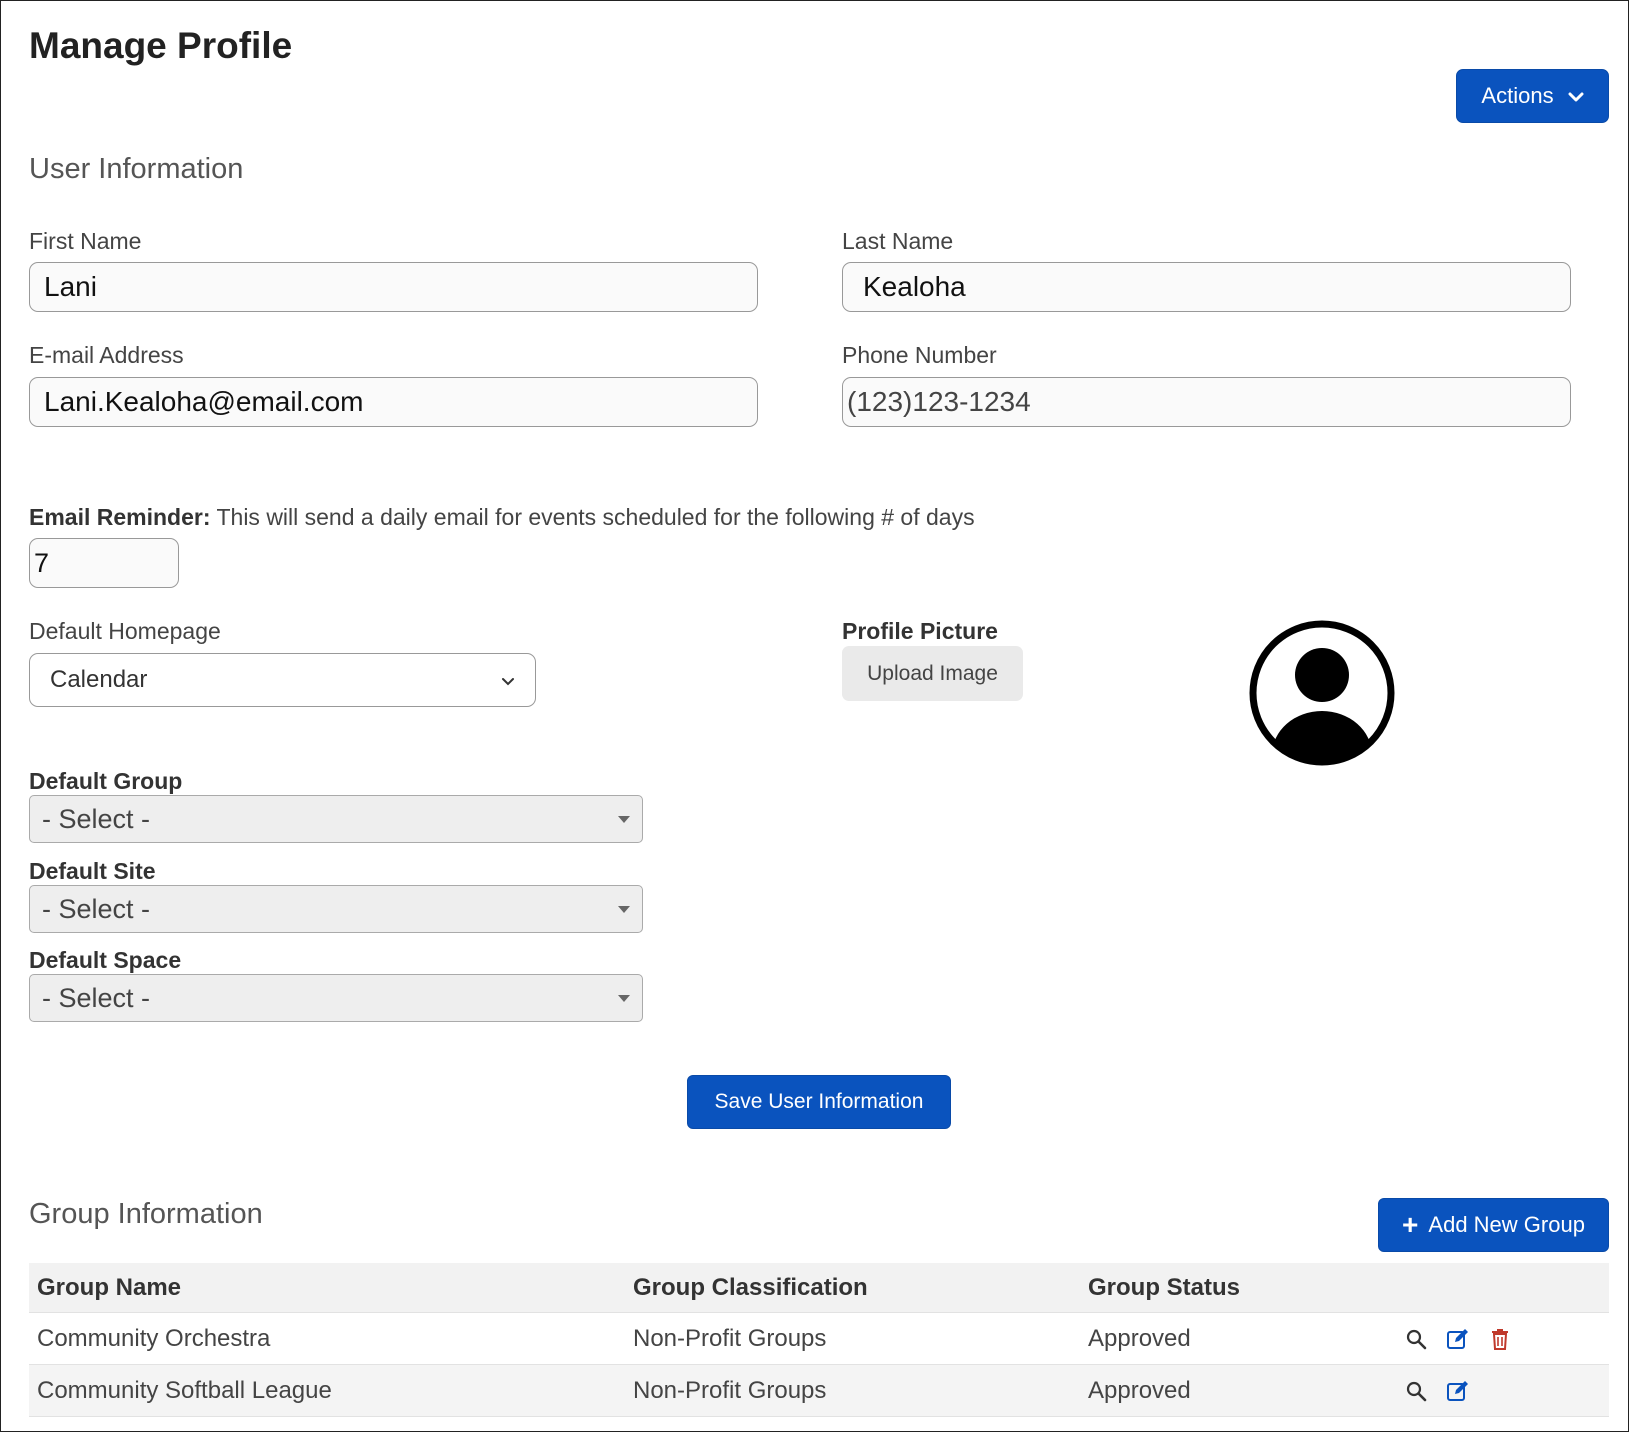  What do you see at coordinates (154, 1338) in the screenshot?
I see `group-name-cell: Community Orchestra` at bounding box center [154, 1338].